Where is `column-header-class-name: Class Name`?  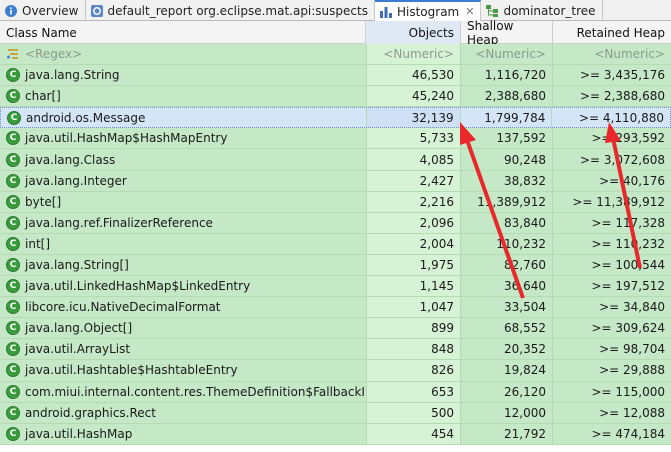
column-header-class-name: Class Name is located at coordinates (183, 32).